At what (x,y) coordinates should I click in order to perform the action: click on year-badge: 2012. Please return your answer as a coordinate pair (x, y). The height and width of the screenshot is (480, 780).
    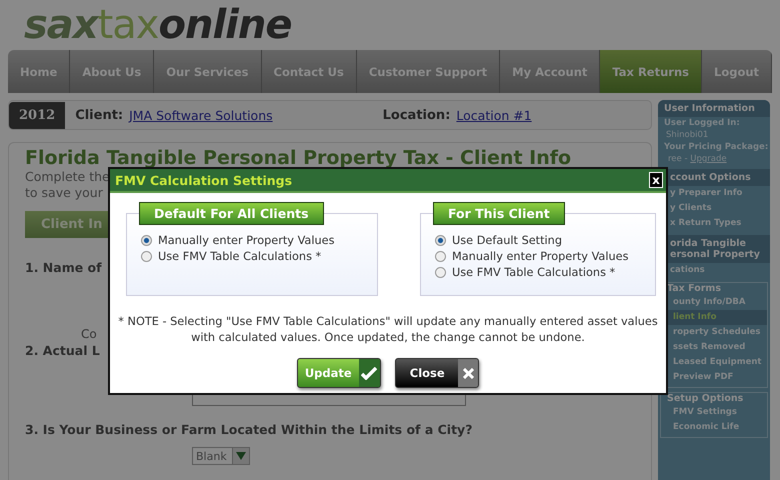
    Looking at the image, I should click on (37, 115).